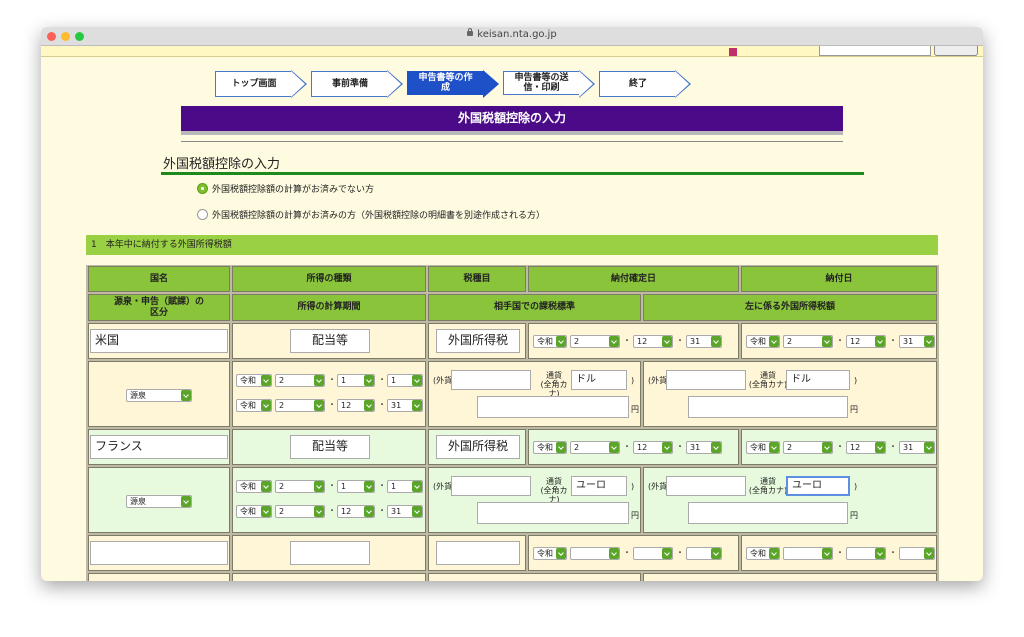  I want to click on era-value: 令和, so click(248, 380).